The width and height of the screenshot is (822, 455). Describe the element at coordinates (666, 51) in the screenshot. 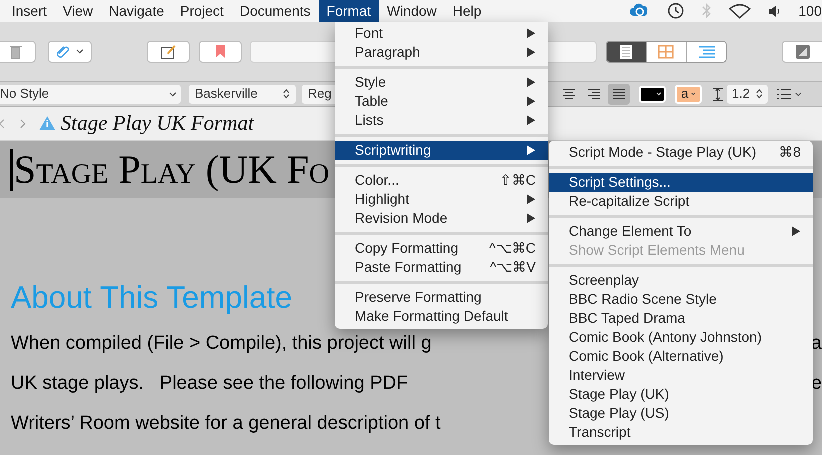

I see `corkboard-icon` at that location.